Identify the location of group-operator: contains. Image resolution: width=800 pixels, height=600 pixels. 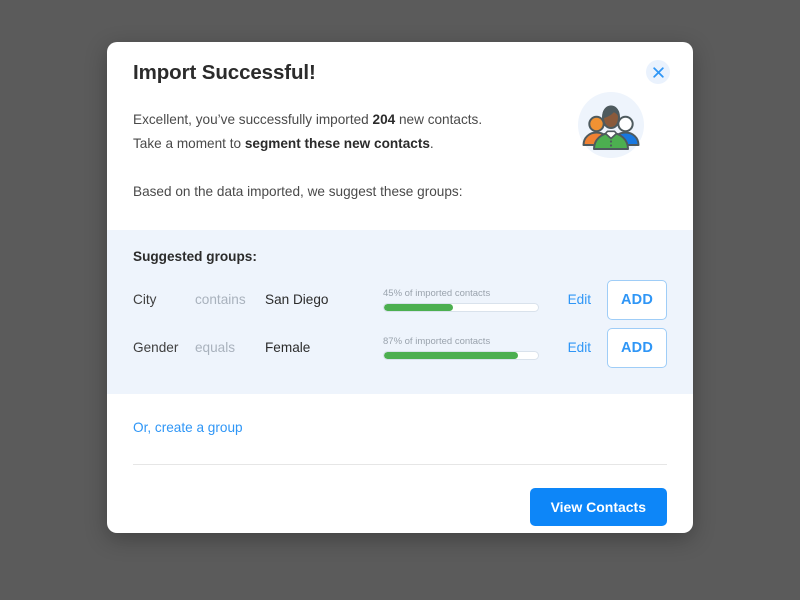
(220, 300).